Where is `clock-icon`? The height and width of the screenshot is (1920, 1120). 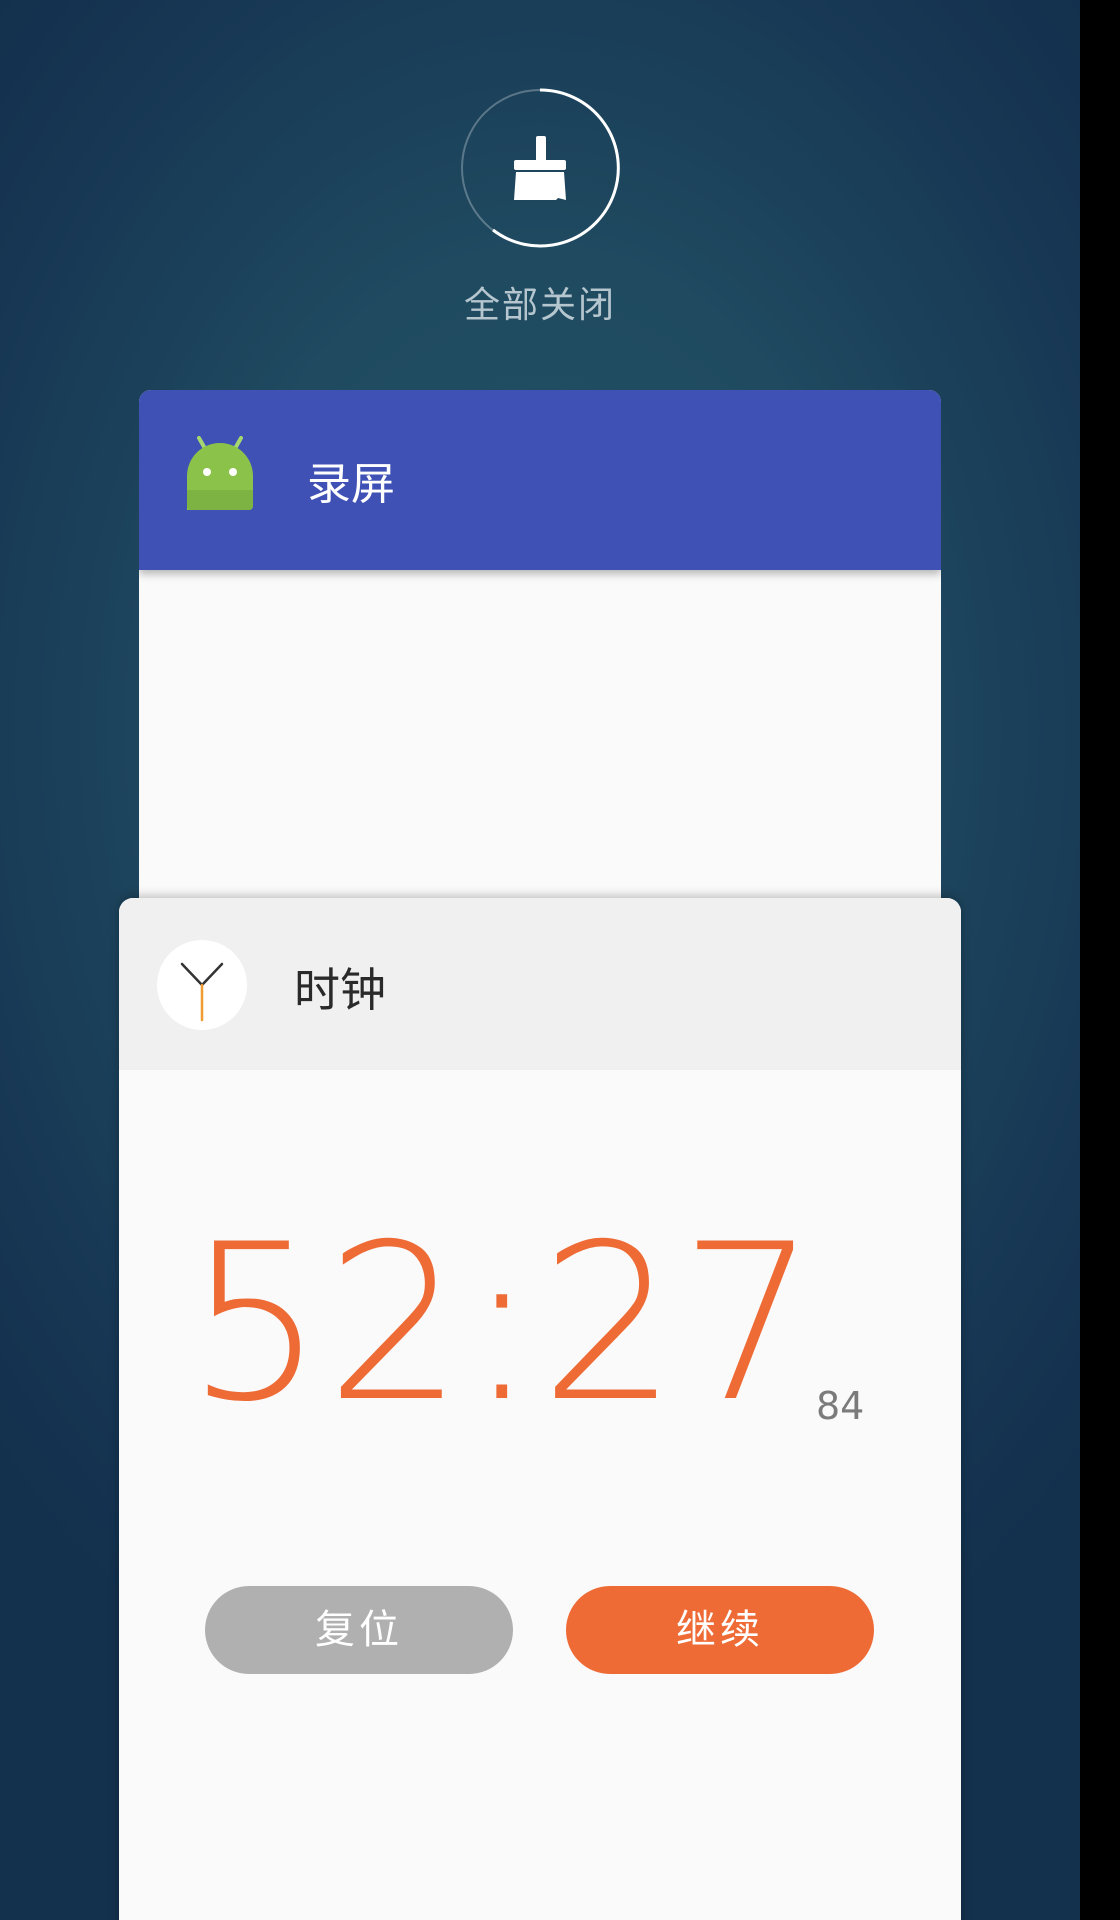
clock-icon is located at coordinates (202, 985).